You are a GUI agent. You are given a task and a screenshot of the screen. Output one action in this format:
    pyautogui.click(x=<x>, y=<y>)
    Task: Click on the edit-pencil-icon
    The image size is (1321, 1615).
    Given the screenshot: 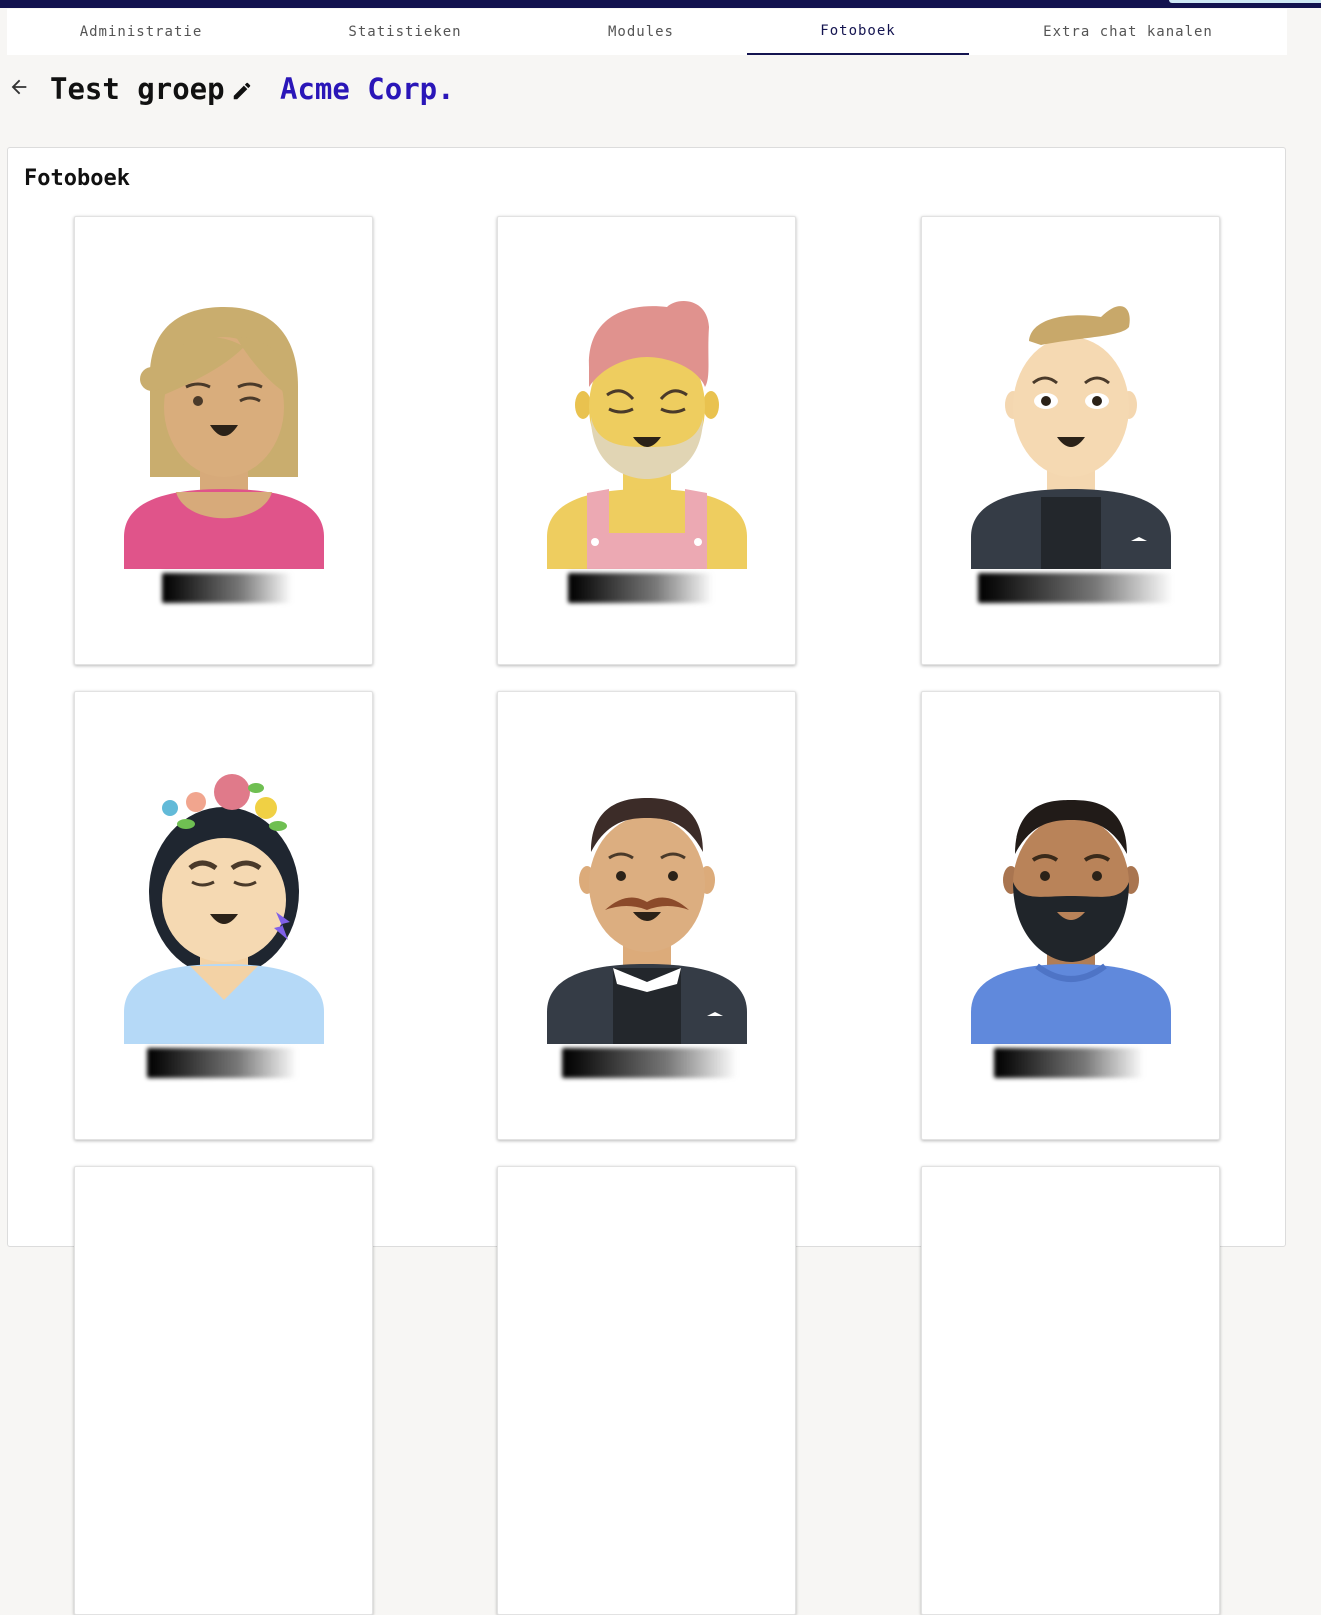 What is the action you would take?
    pyautogui.click(x=242, y=91)
    